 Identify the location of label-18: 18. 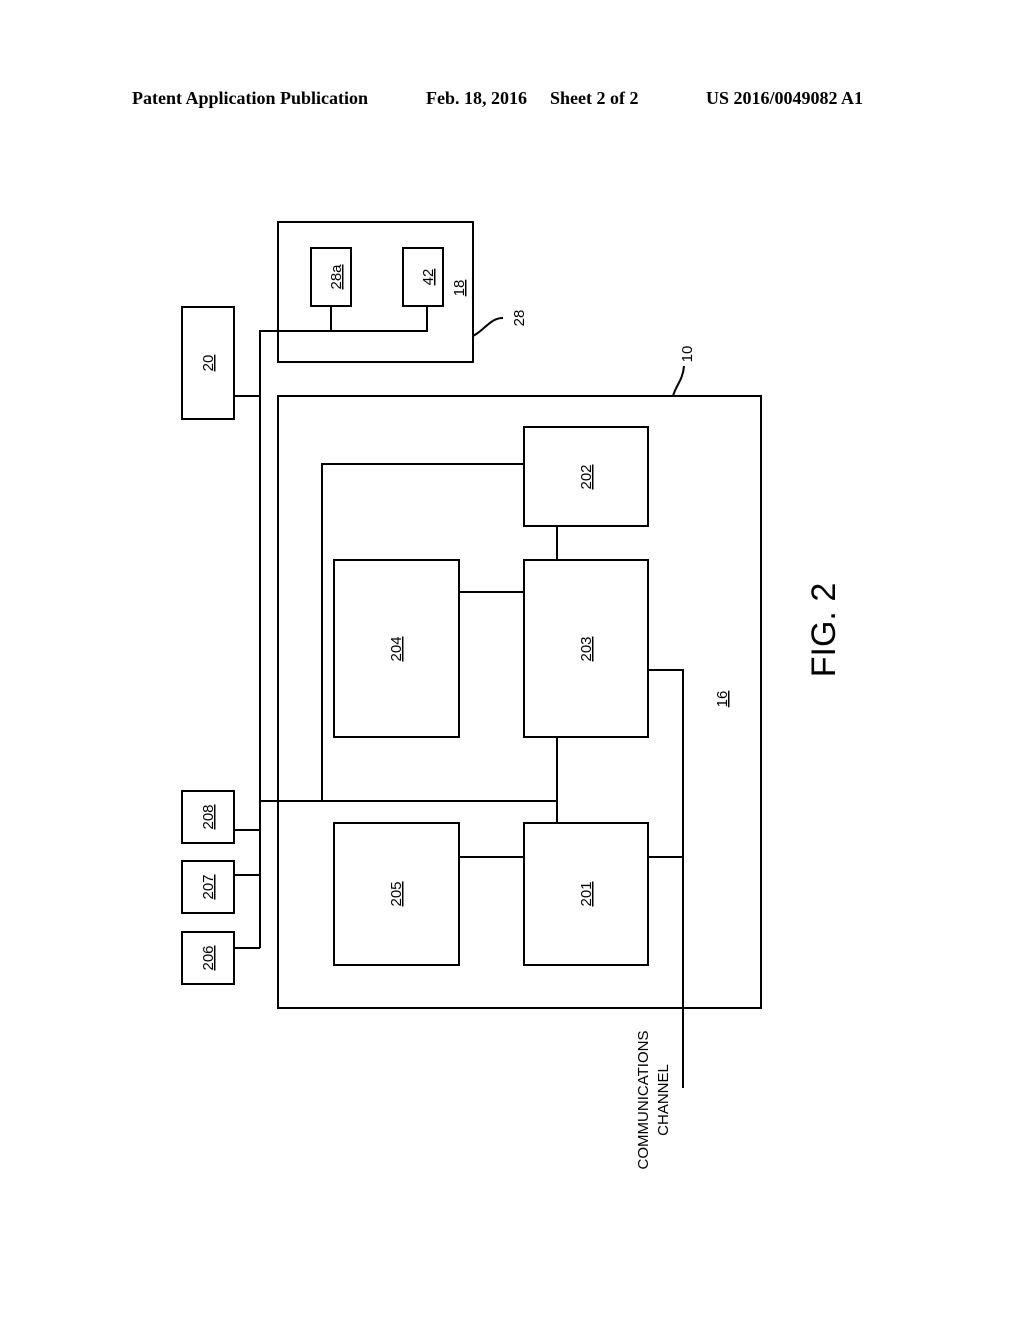
(459, 288).